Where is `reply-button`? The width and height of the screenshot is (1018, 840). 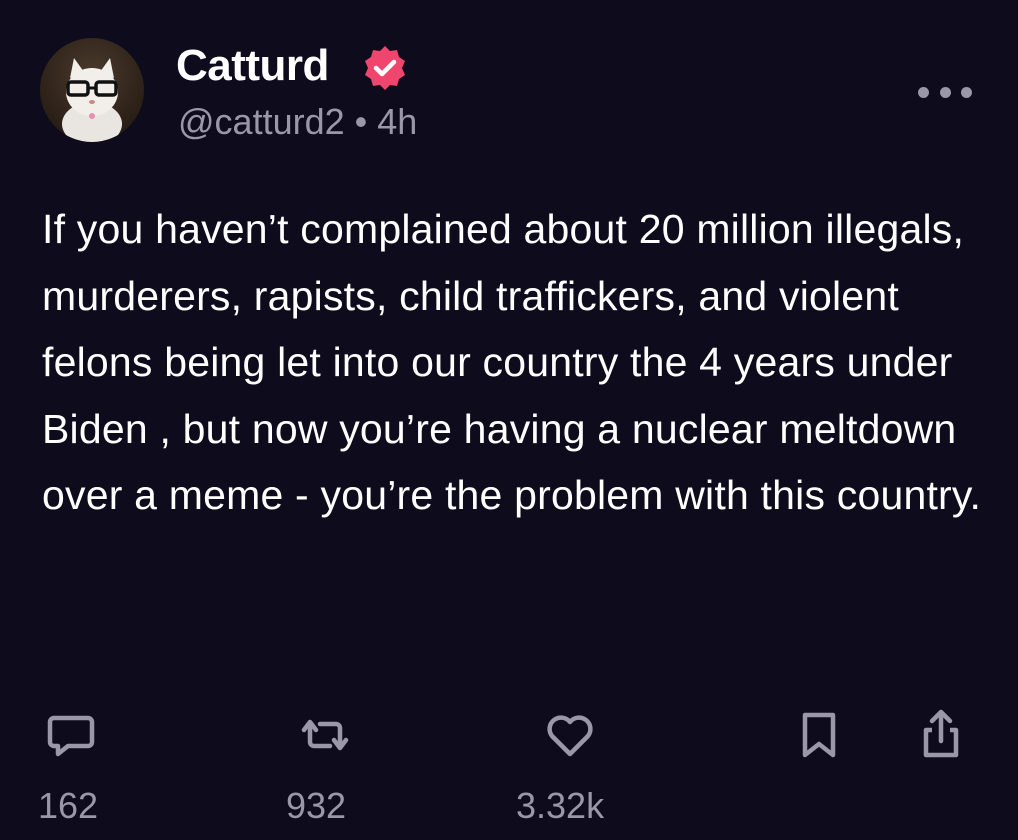 reply-button is located at coordinates (71, 735).